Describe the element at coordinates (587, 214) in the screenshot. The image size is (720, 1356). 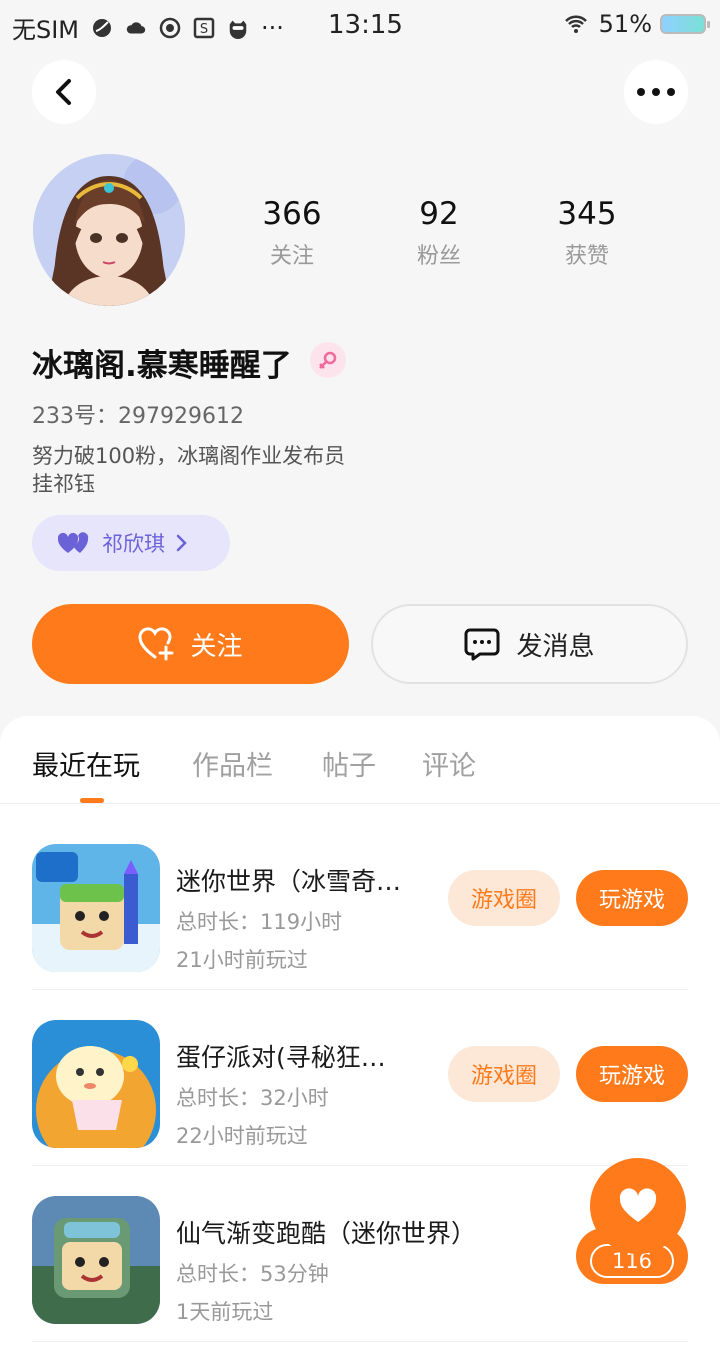
I see `stat-value: 345` at that location.